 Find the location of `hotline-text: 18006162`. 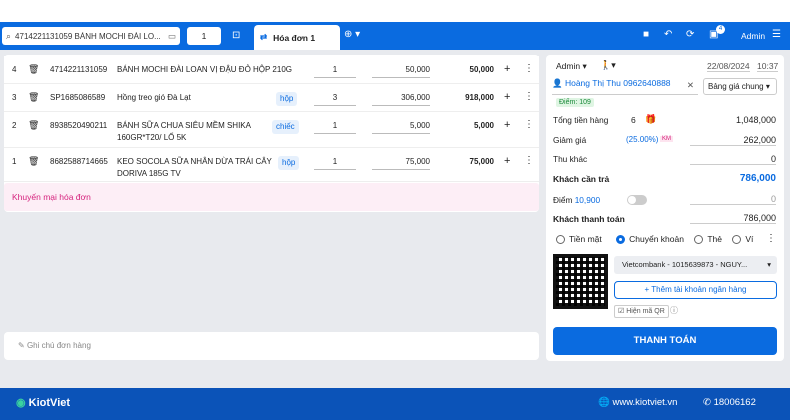

hotline-text: 18006162 is located at coordinates (734, 402).